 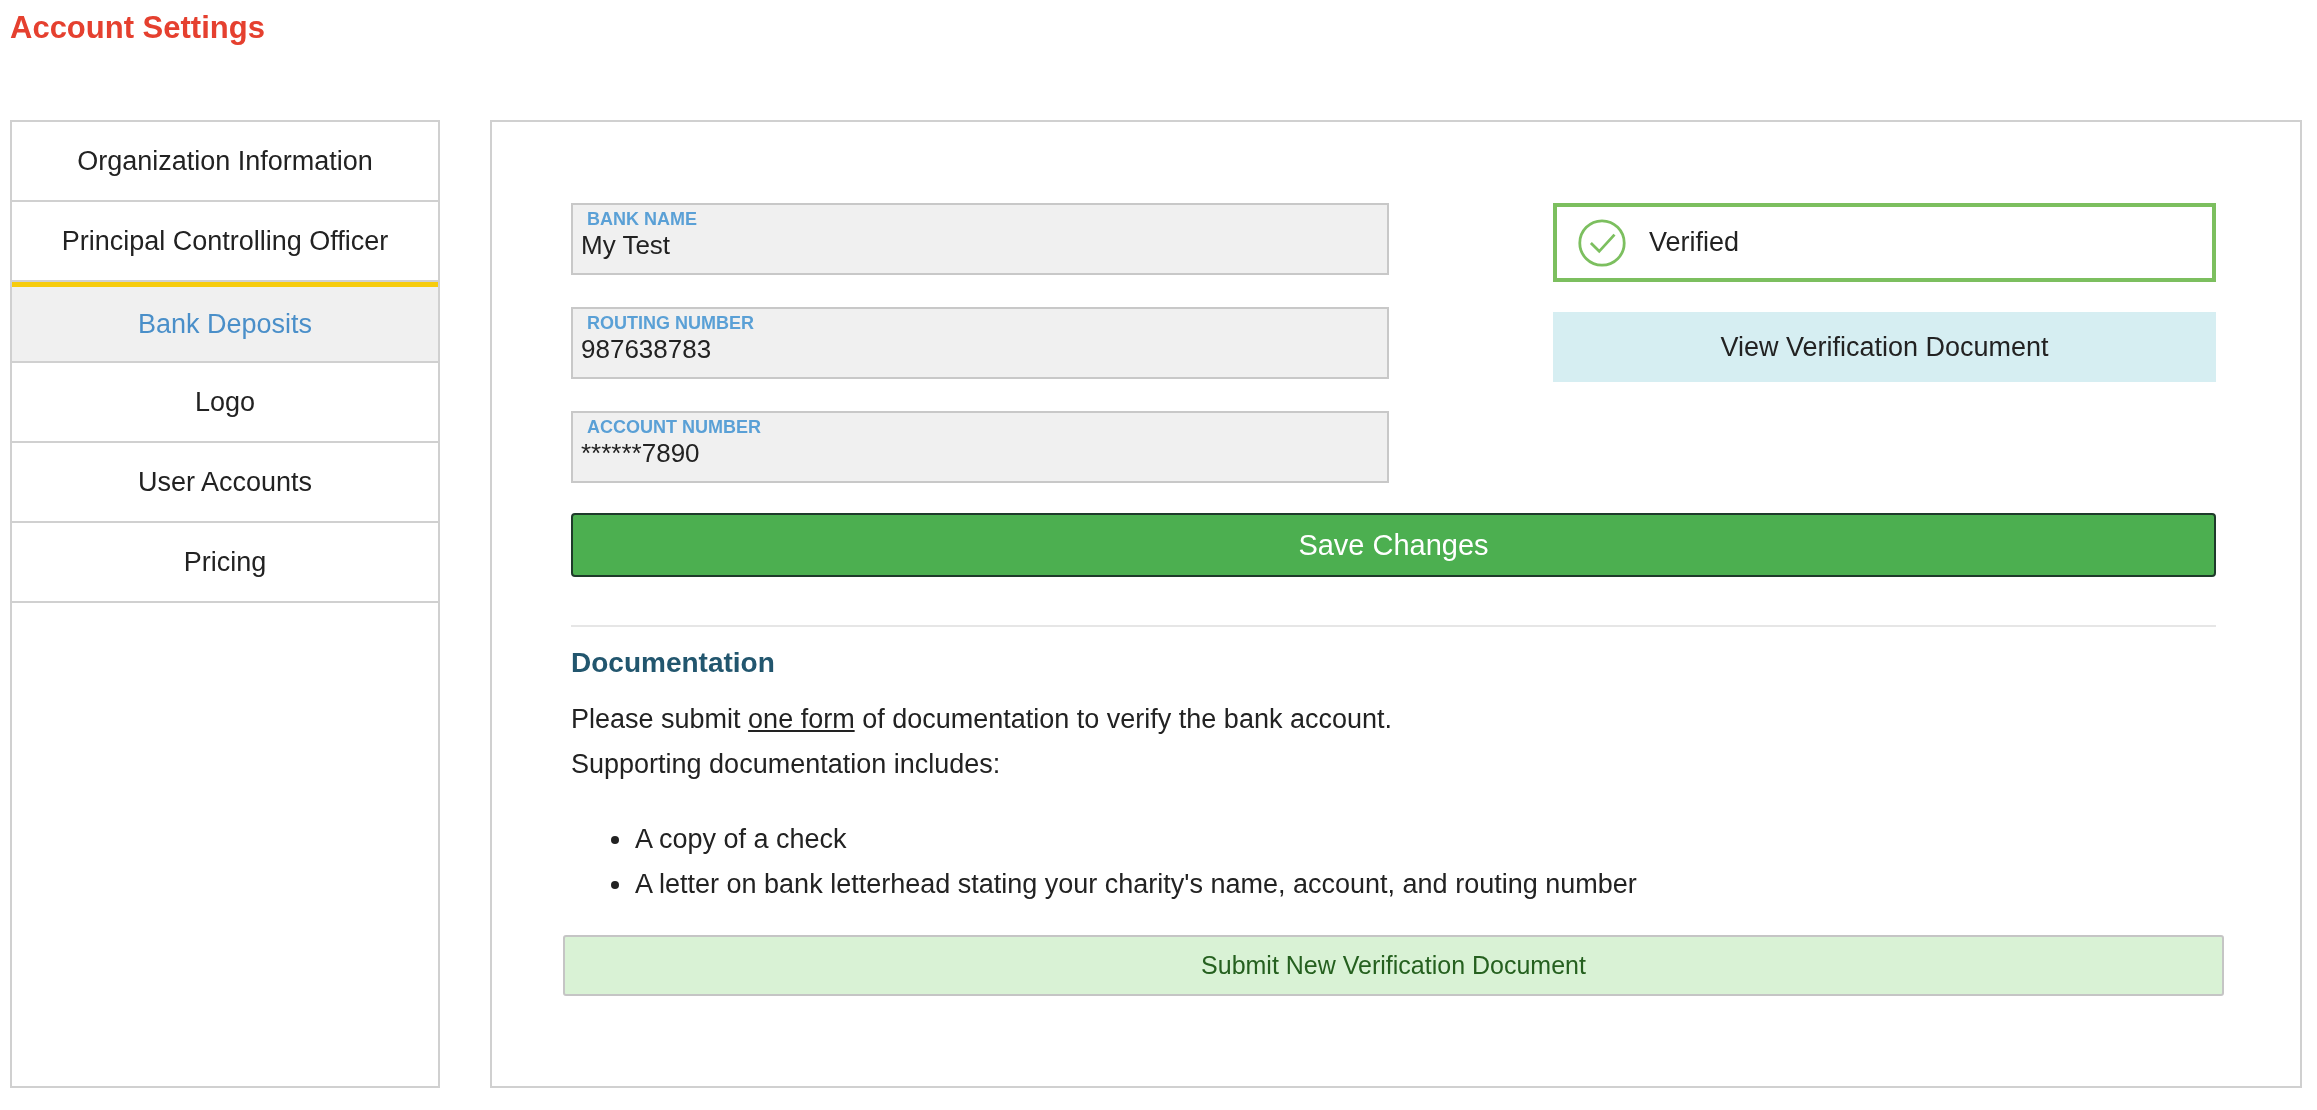 What do you see at coordinates (1393, 965) in the screenshot?
I see `submit-document-button: Submit New Verification Document` at bounding box center [1393, 965].